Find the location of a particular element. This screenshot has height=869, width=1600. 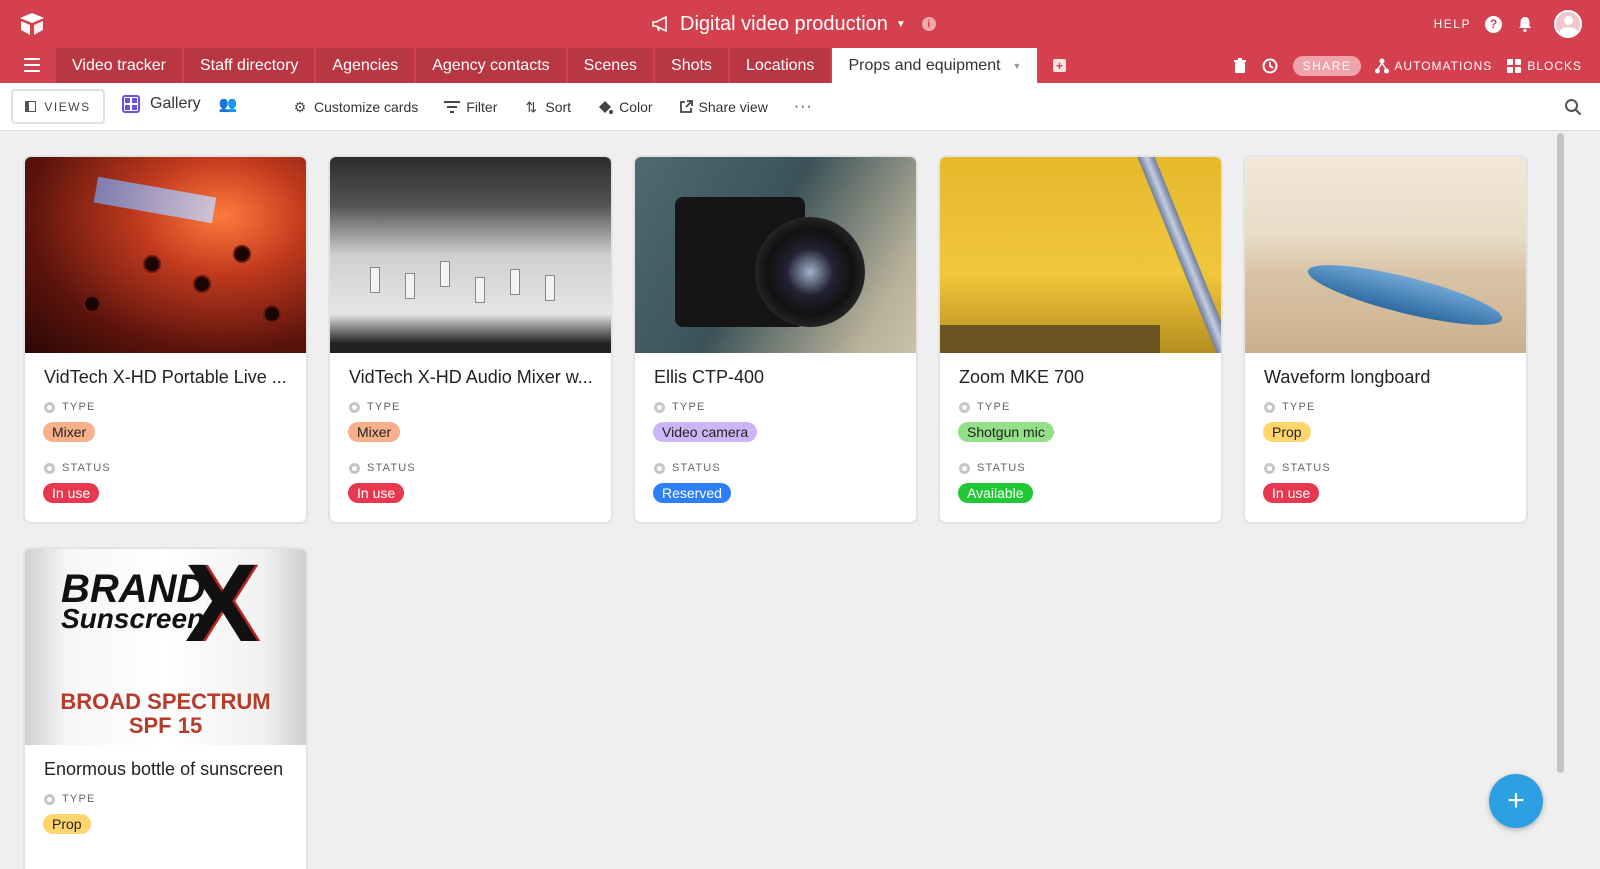

search-icon is located at coordinates (1573, 107).